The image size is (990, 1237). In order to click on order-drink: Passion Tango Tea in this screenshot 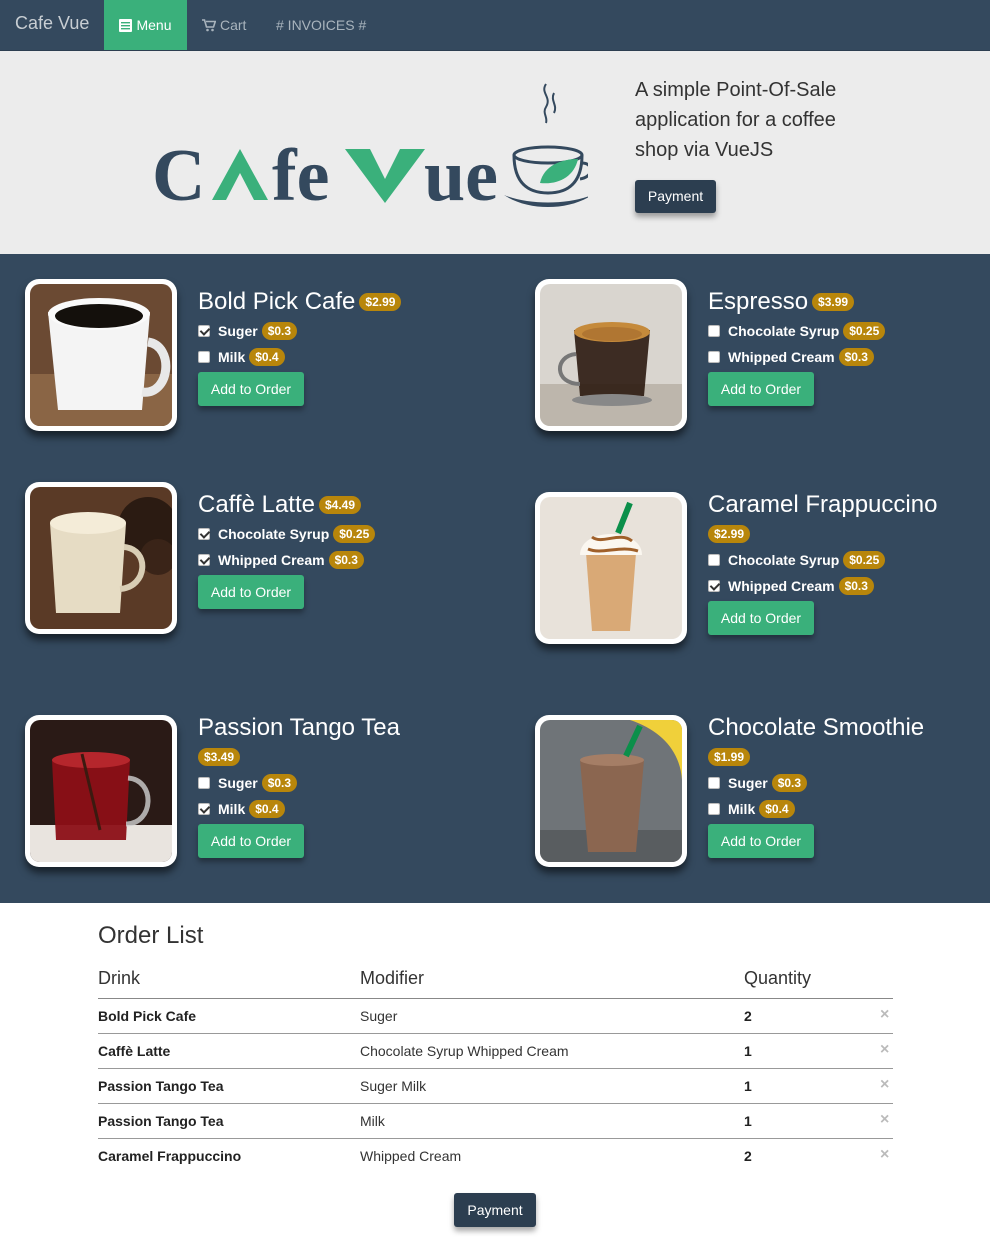, I will do `click(161, 1086)`.